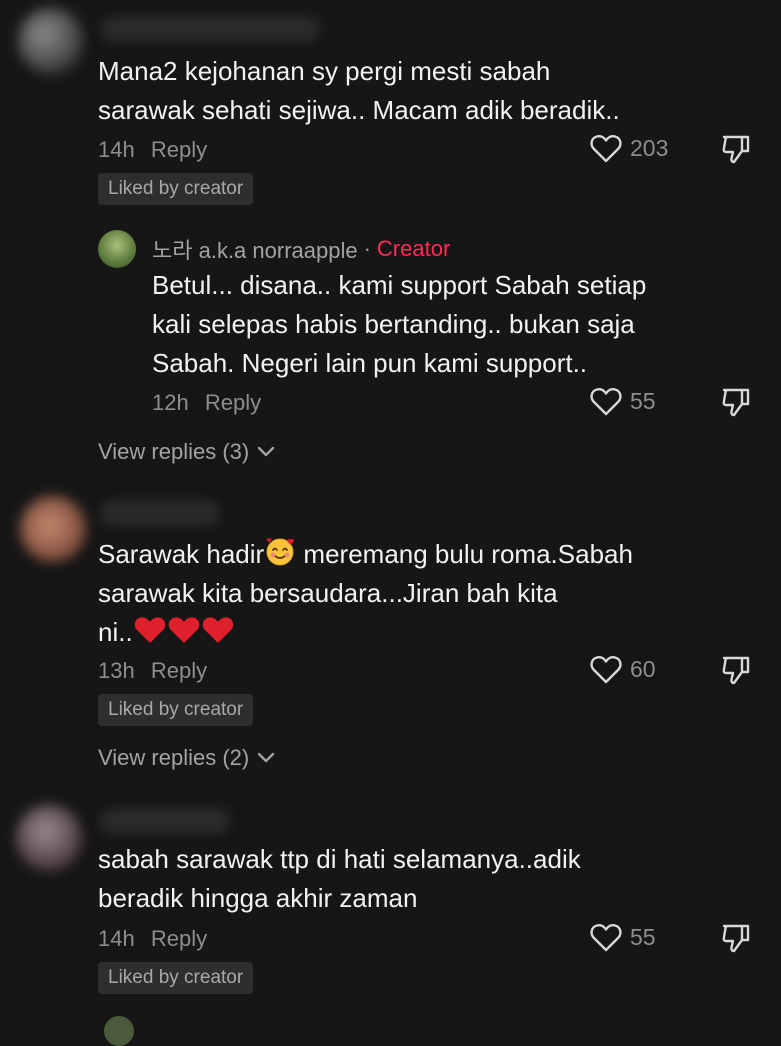 The image size is (781, 1046). What do you see at coordinates (174, 451) in the screenshot?
I see `view-replies-label: View replies (3)` at bounding box center [174, 451].